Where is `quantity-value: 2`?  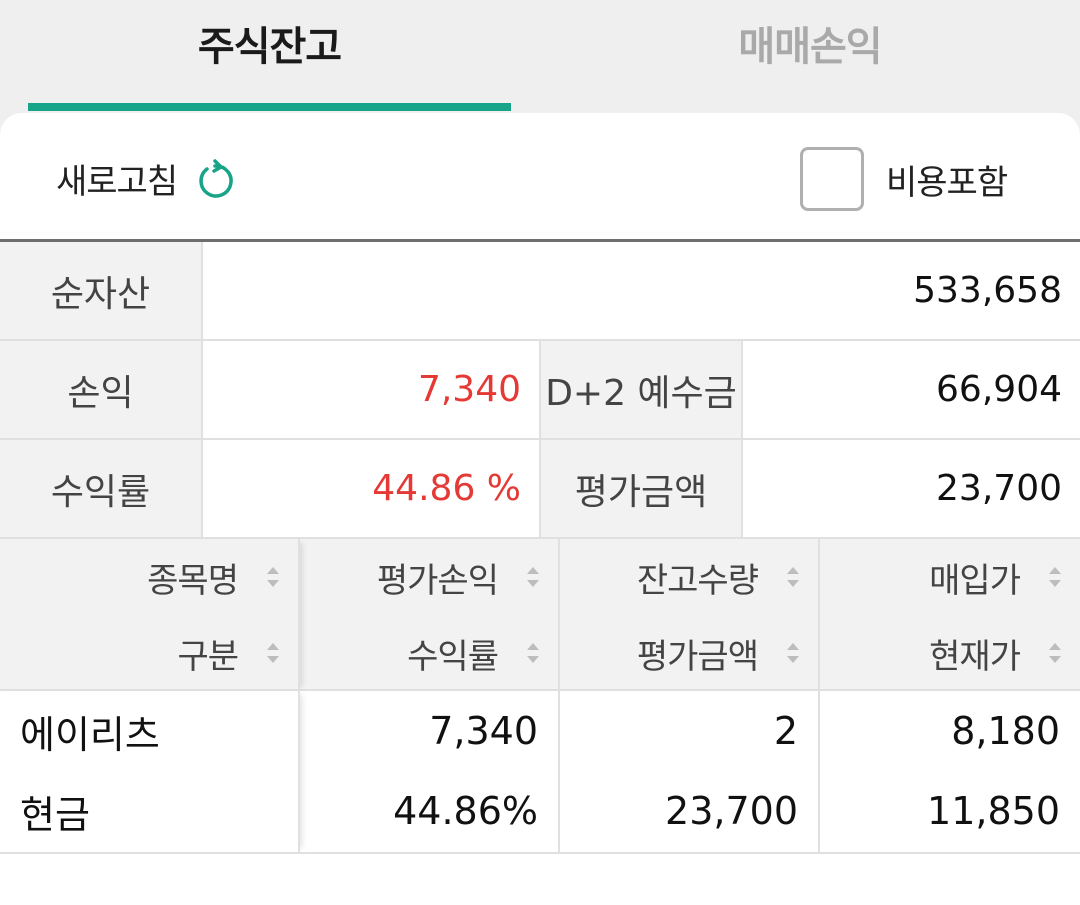
quantity-value: 2 is located at coordinates (785, 731).